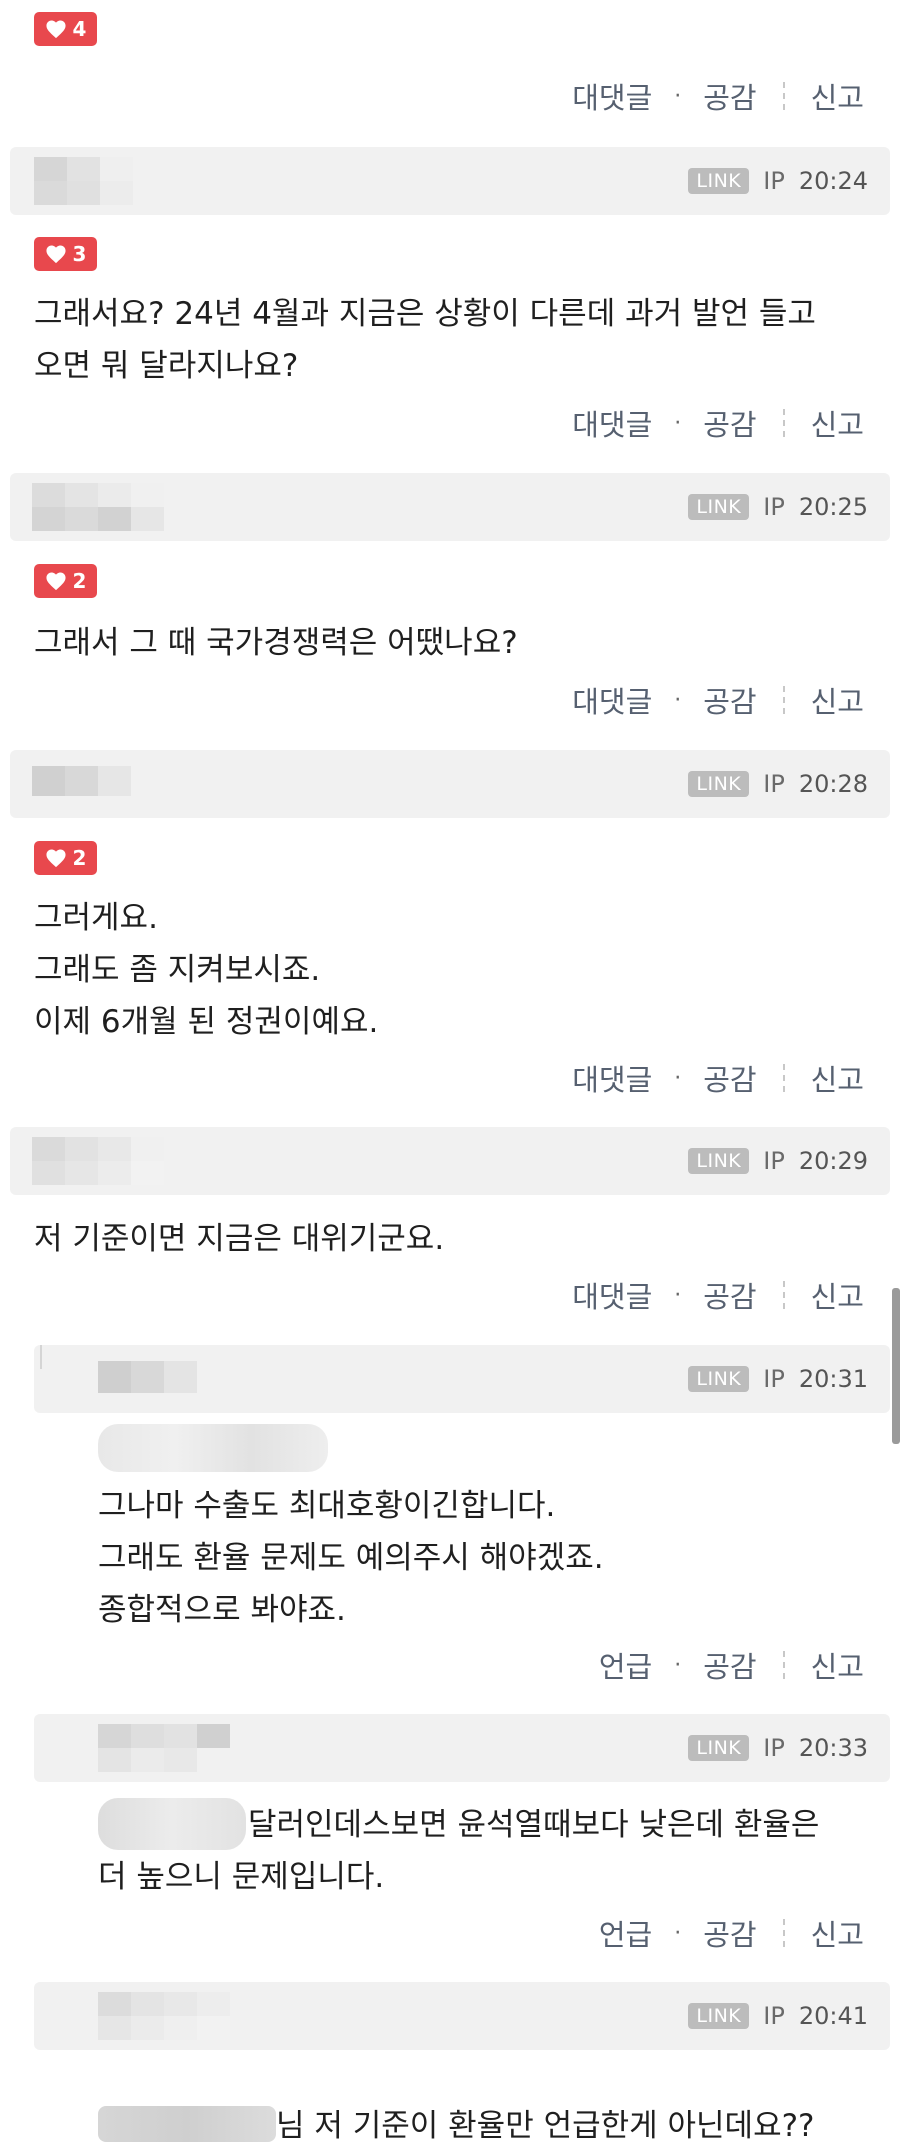  What do you see at coordinates (462, 1748) in the screenshot?
I see `reply-meta-bar: LINK IP 20:33` at bounding box center [462, 1748].